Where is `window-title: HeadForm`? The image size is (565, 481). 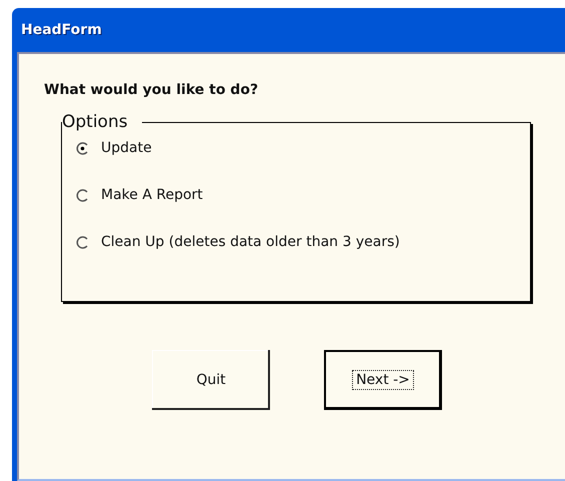
window-title: HeadForm is located at coordinates (61, 30).